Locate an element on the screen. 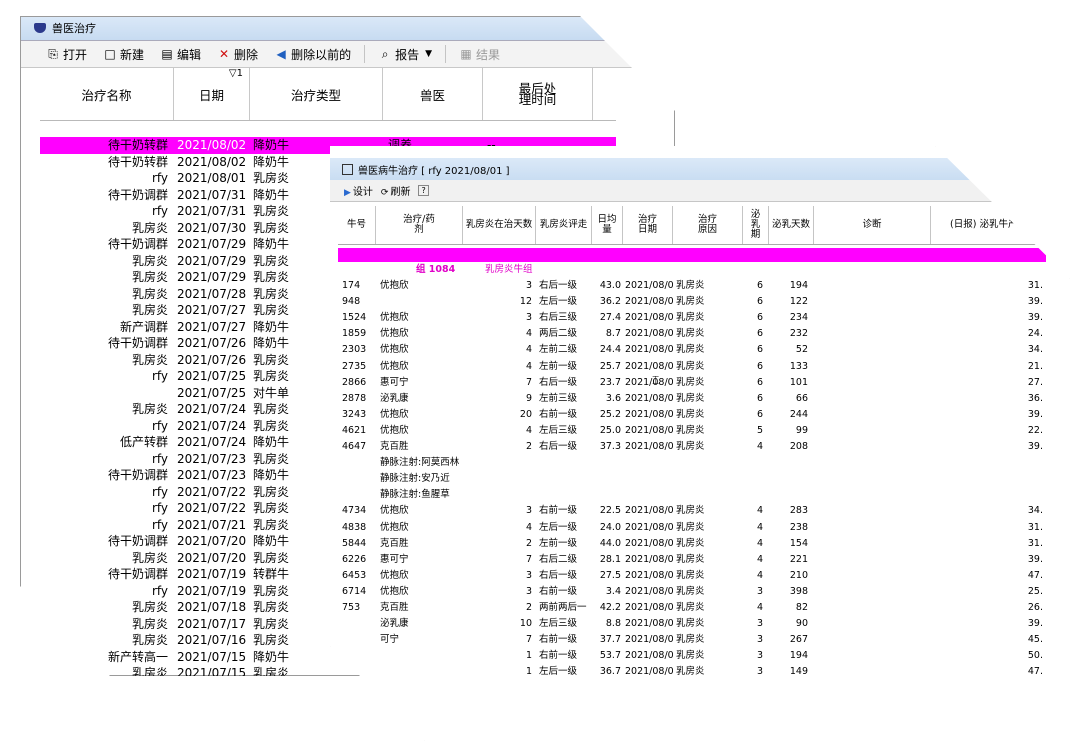 This screenshot has height=751, width=1080. col-header-milk: (日报) 泌乳牛产量 is located at coordinates (988, 225).